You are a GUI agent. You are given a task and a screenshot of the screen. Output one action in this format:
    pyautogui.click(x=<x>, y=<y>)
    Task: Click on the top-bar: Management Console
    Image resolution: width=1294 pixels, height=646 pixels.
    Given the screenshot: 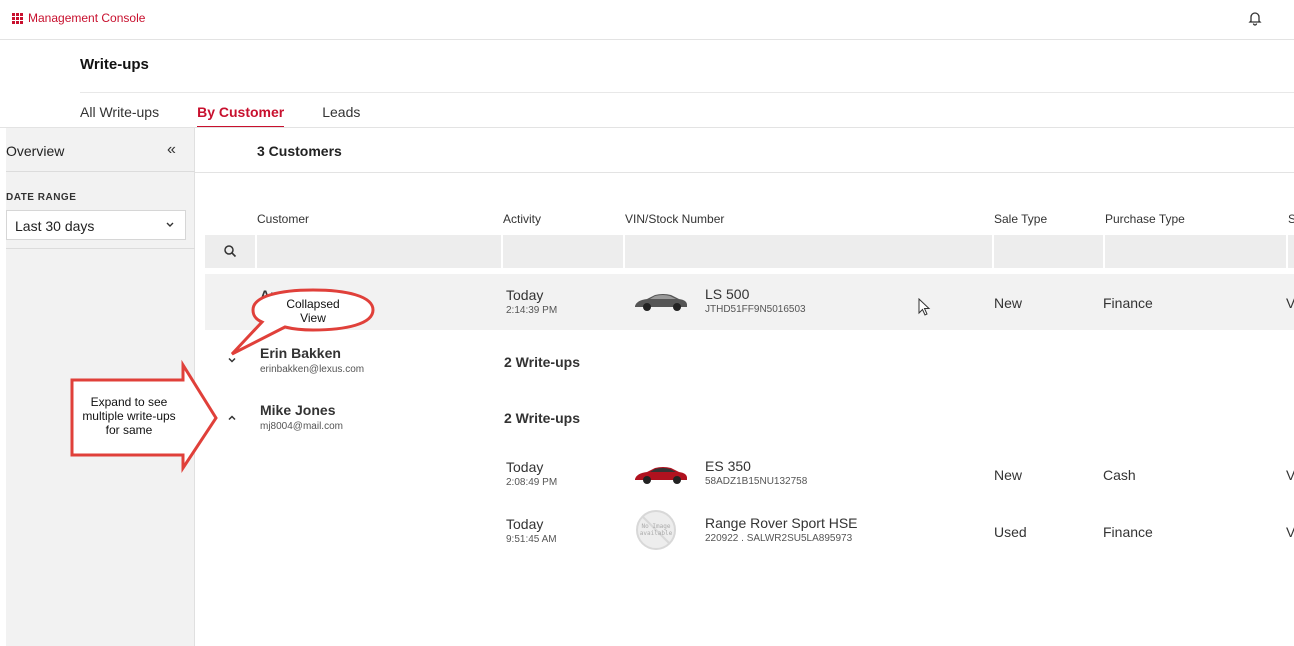 What is the action you would take?
    pyautogui.click(x=647, y=20)
    